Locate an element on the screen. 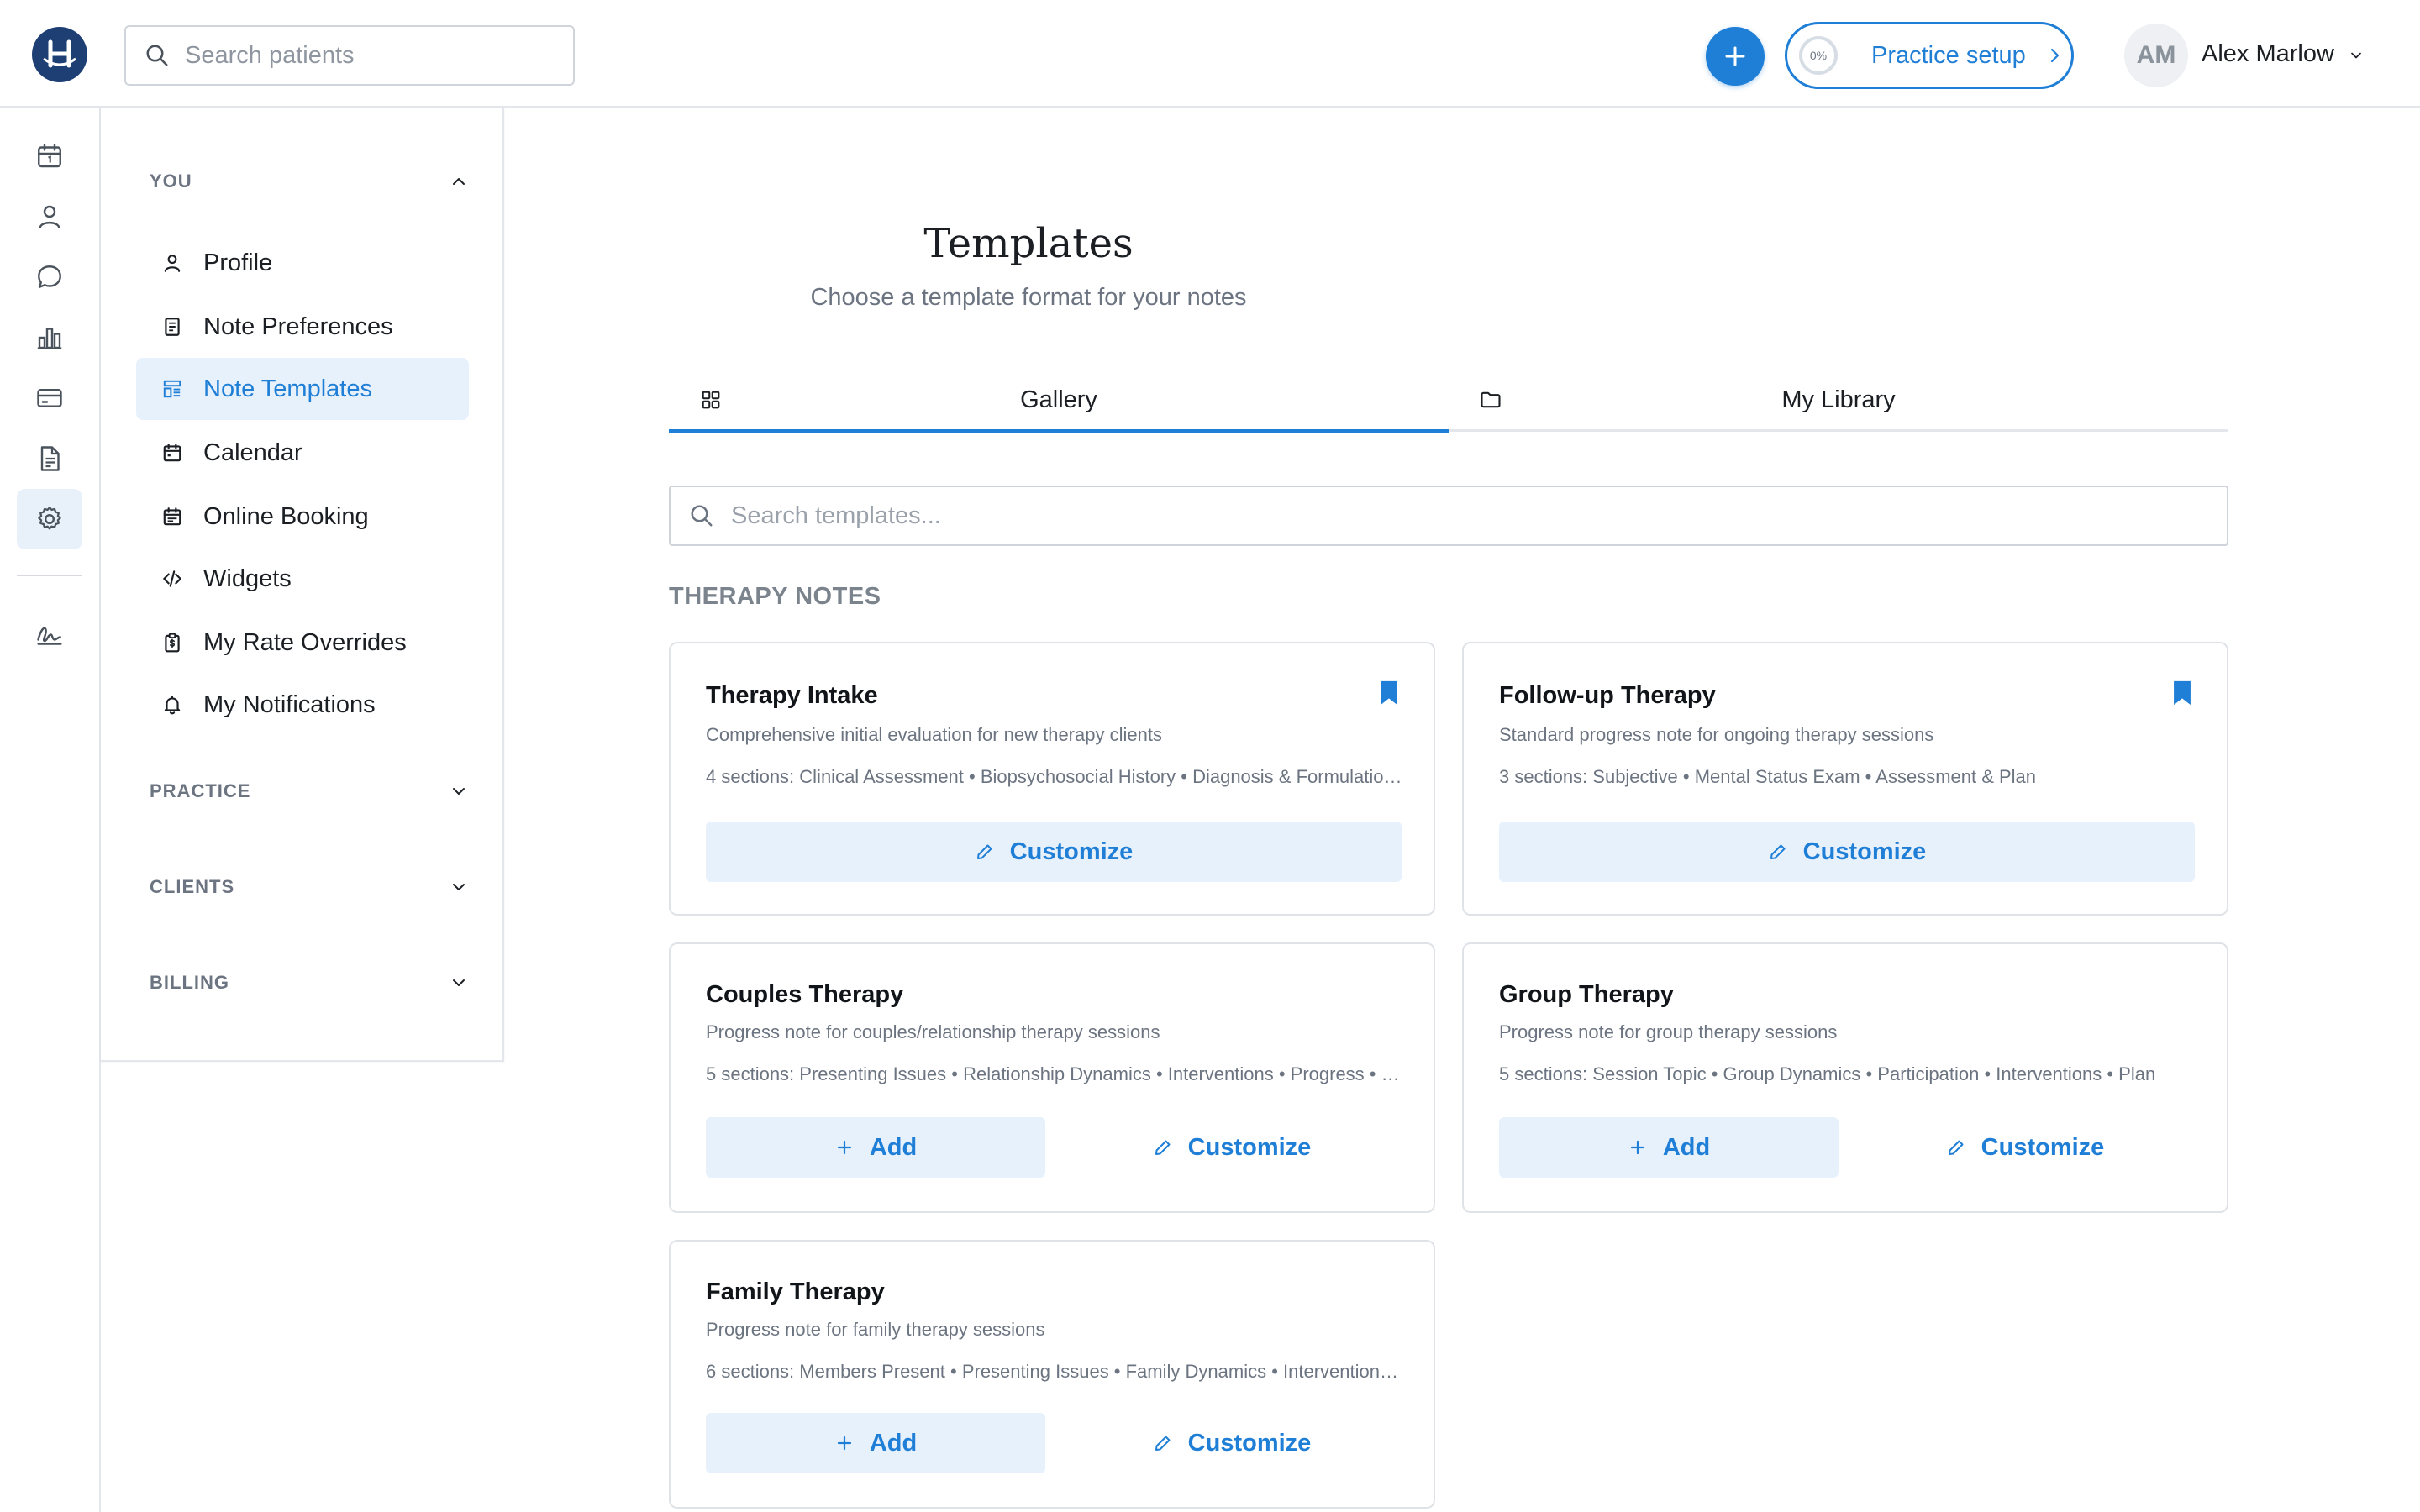  rail-calendar-icon is located at coordinates (50, 156).